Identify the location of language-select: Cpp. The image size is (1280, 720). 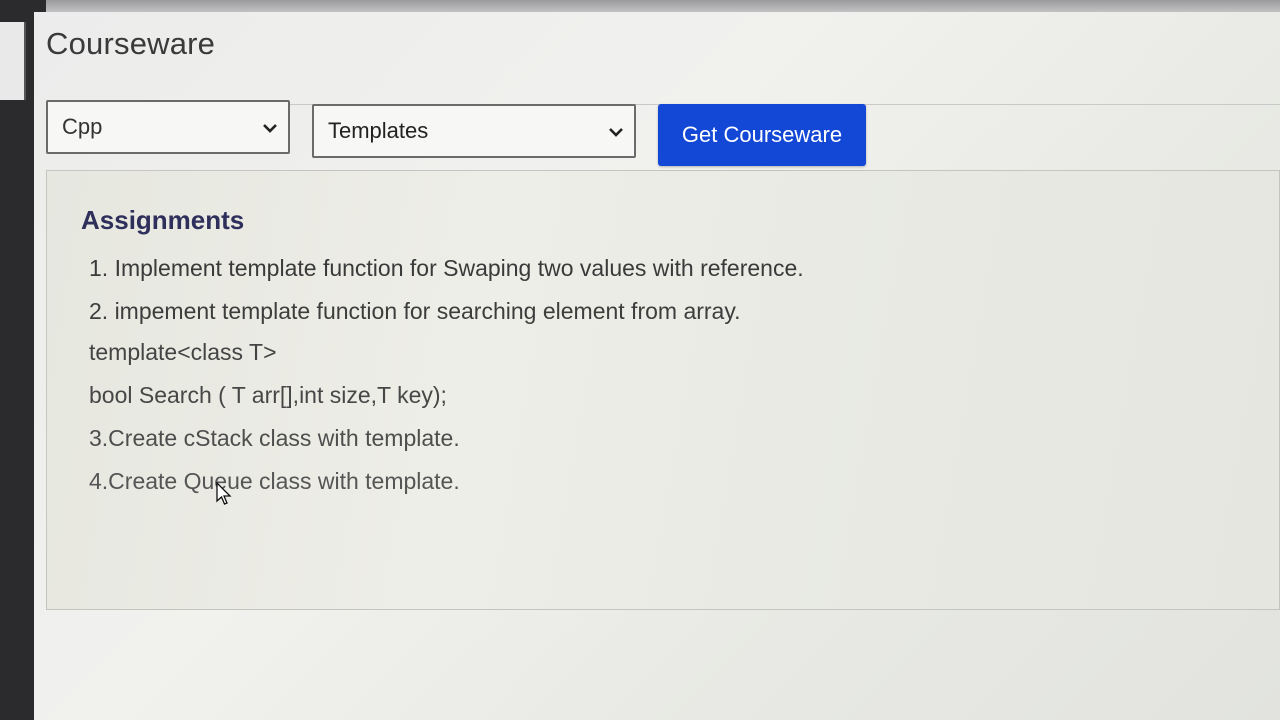
(168, 127).